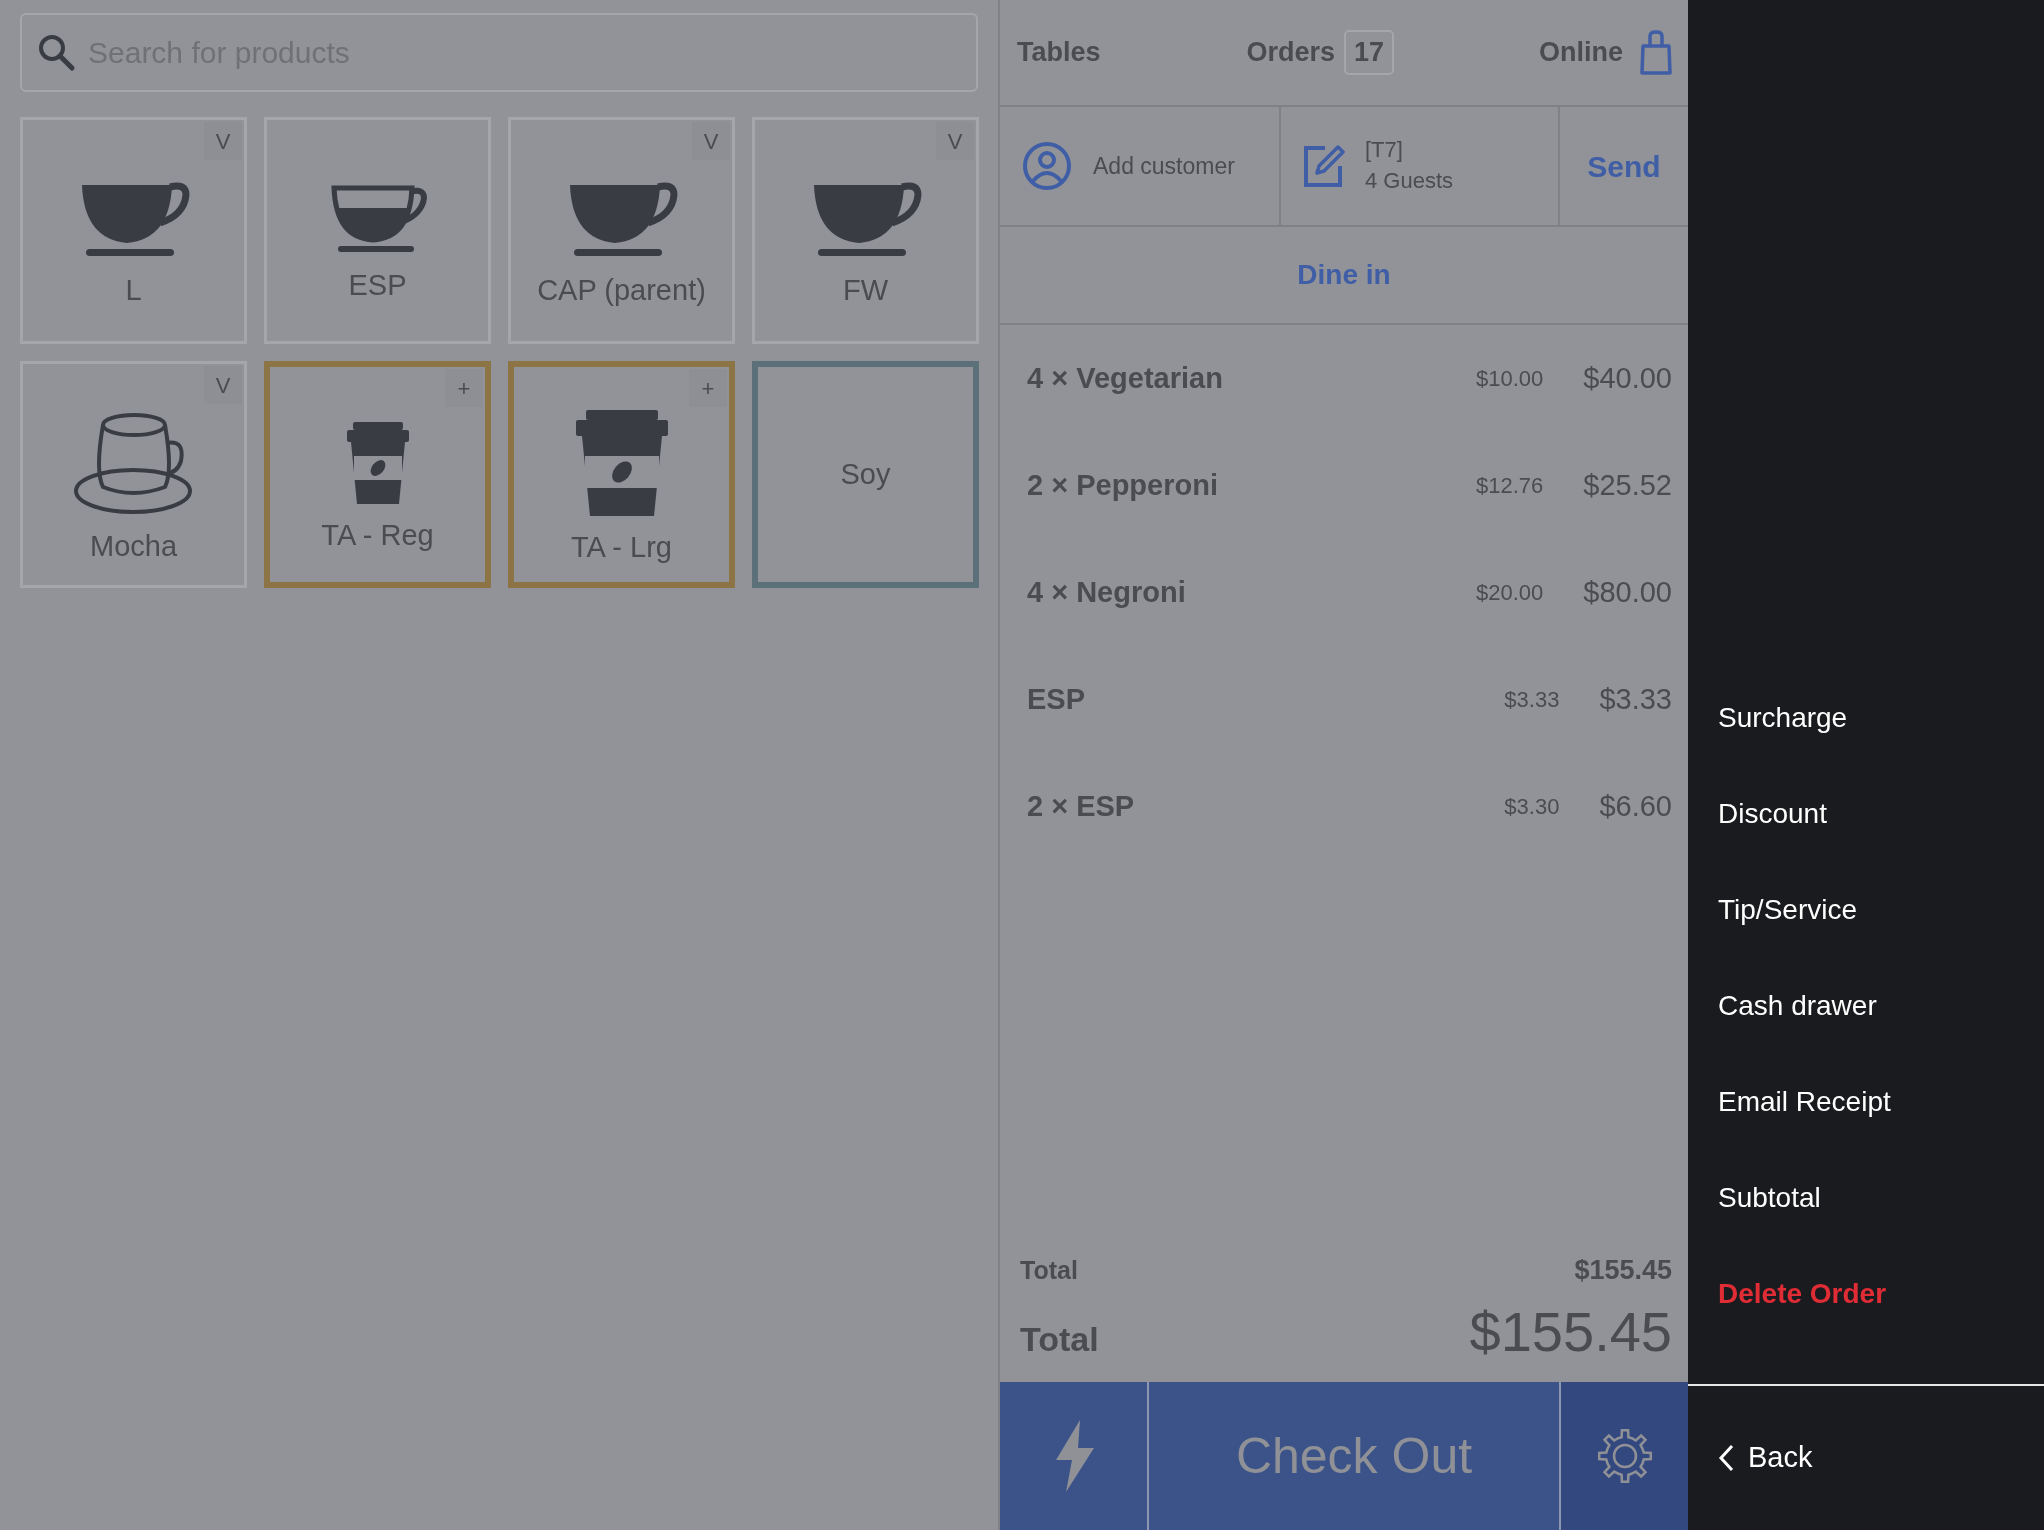  Describe the element at coordinates (1656, 52) in the screenshot. I see `shopping-bag-icon` at that location.